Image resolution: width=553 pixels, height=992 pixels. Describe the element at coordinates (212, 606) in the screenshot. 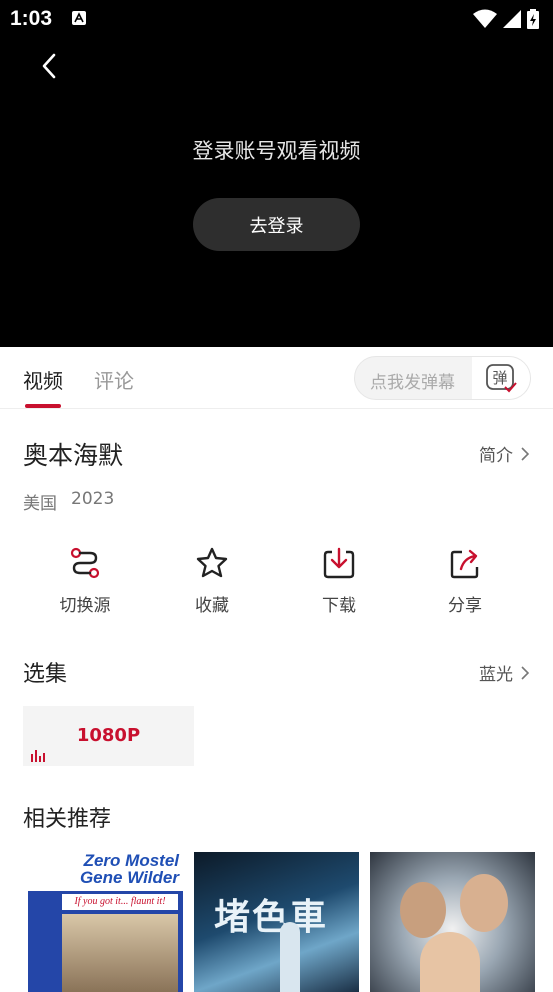

I see `action-label: 收藏` at that location.